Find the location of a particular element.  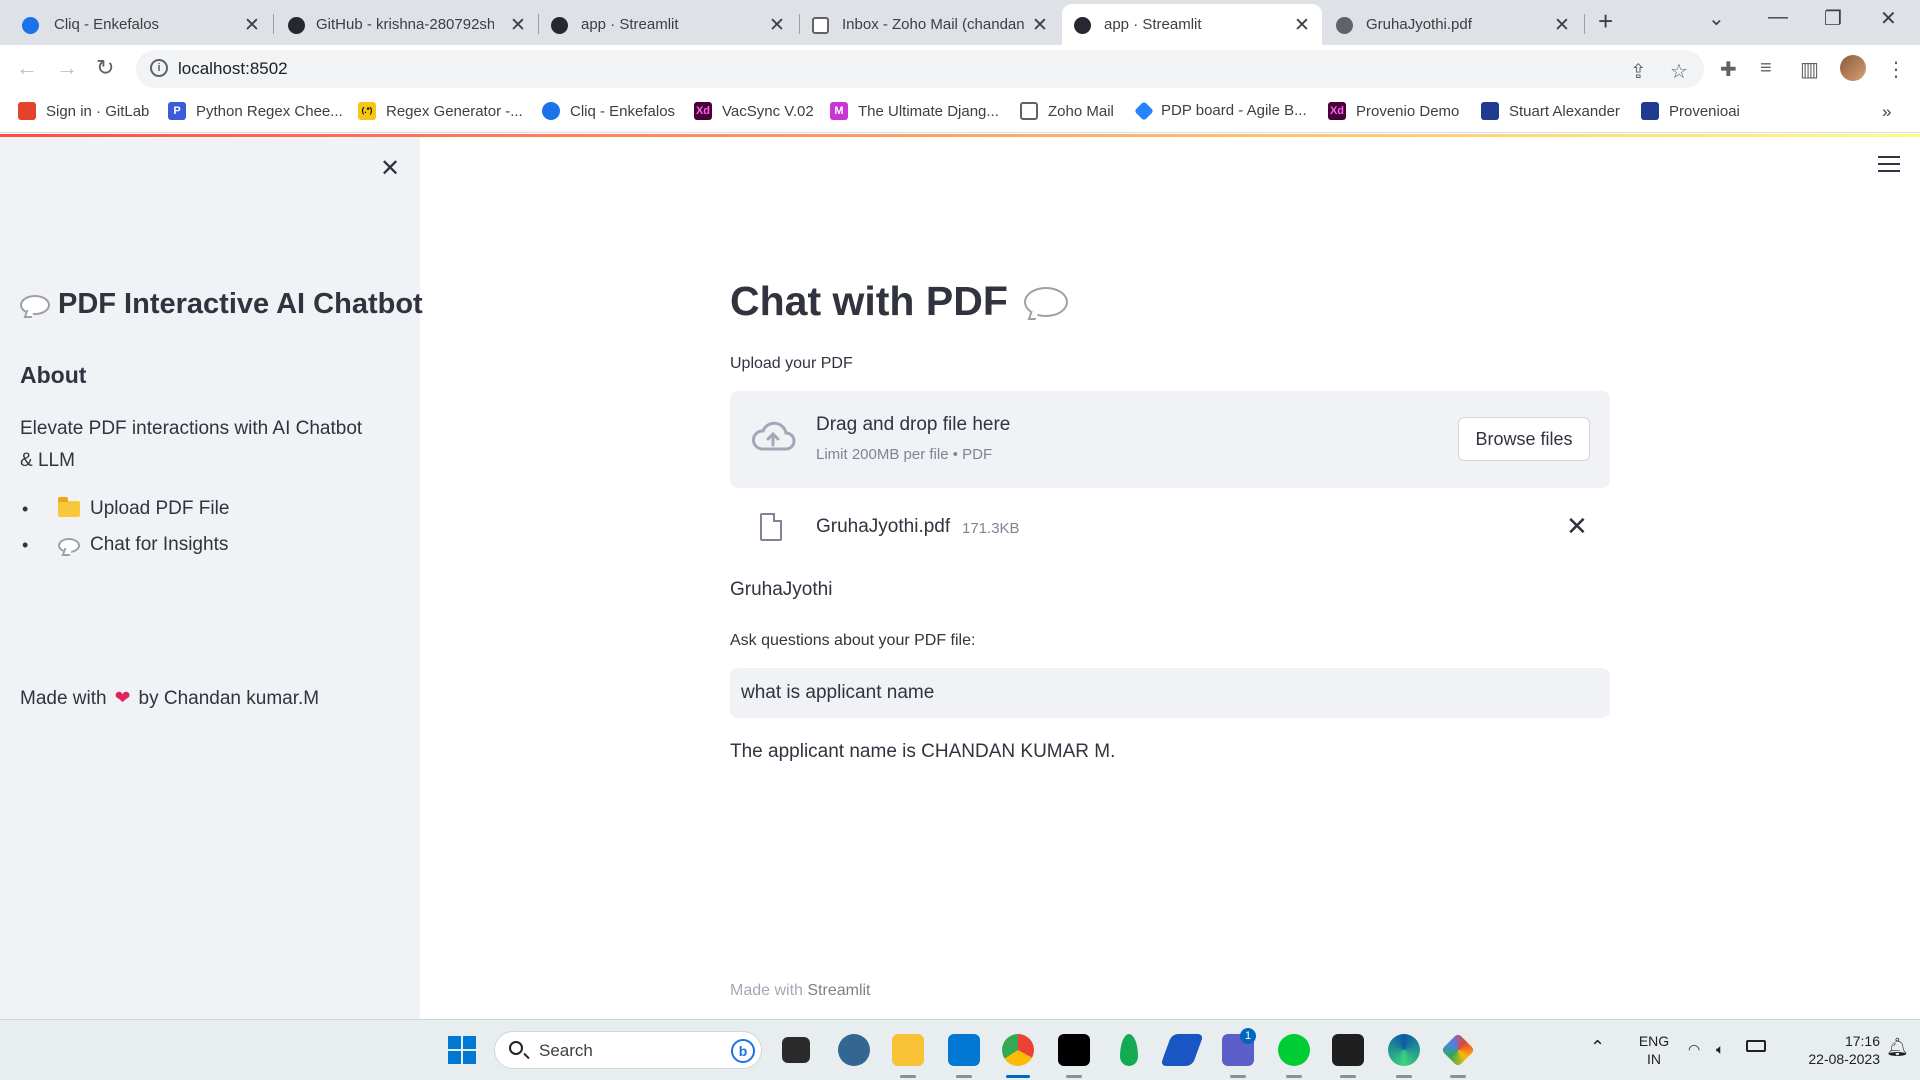

tab-zoho-mail: Inbox - Zoho Mail (chandan ✕ is located at coordinates (931, 24).